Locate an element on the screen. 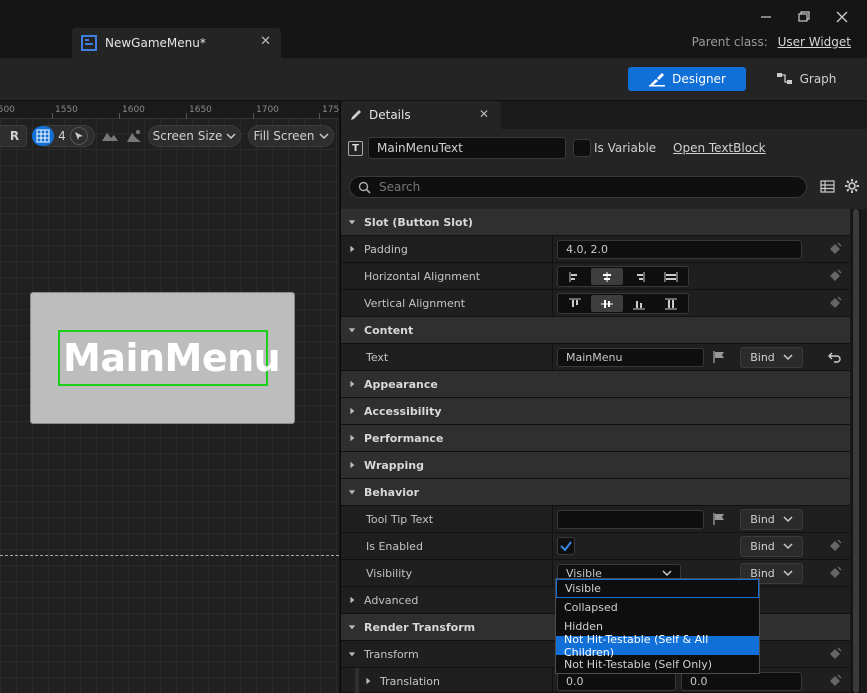 This screenshot has width=867, height=693. translation-y-field: 0.0 is located at coordinates (741, 681).